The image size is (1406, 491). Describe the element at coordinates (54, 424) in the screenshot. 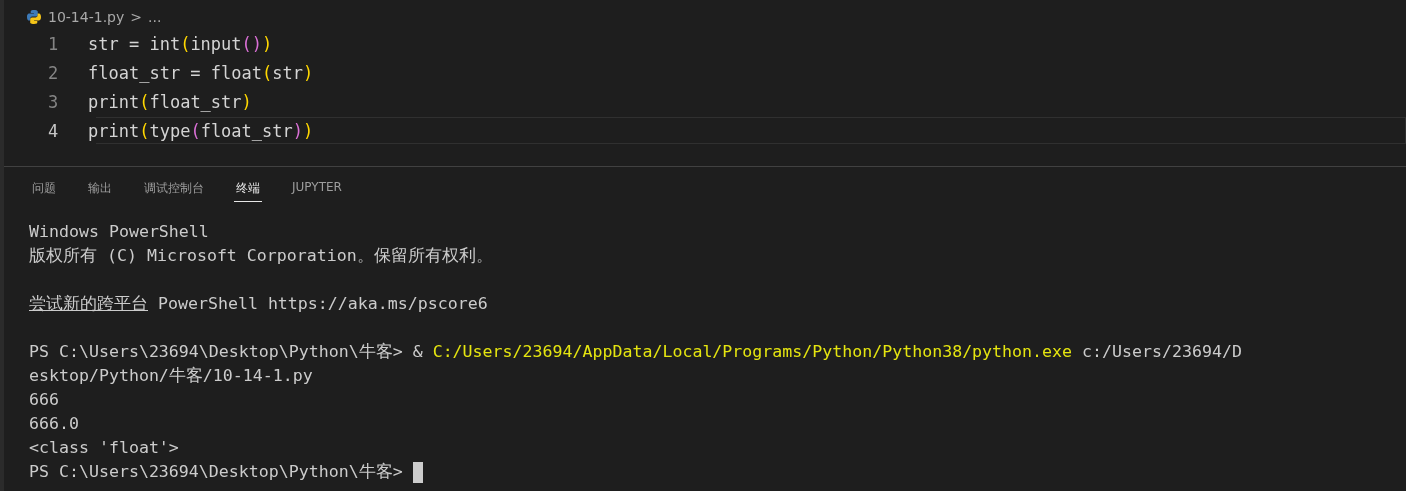

I see `terminal-text: 666.0` at that location.